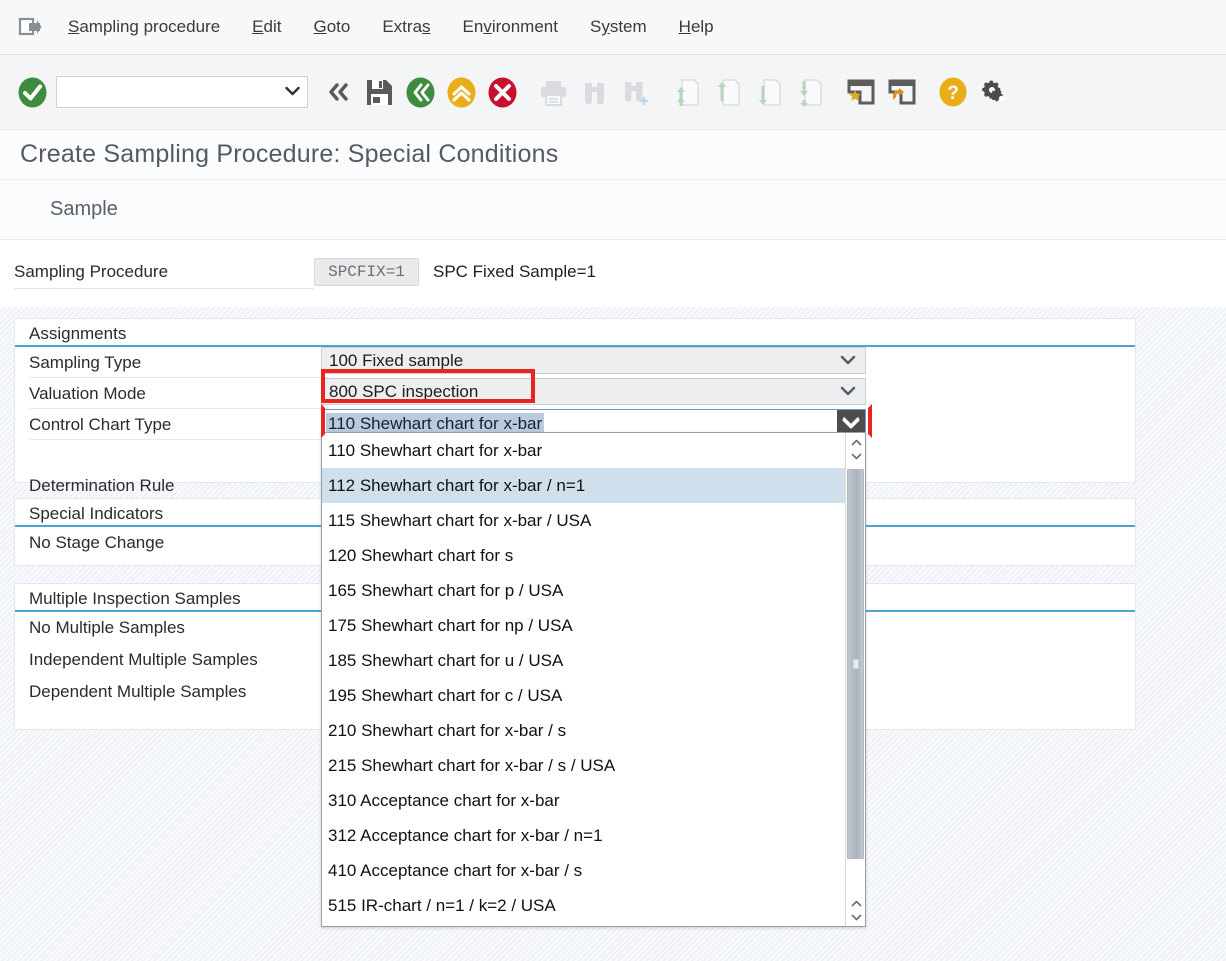  I want to click on exit-yellow-icon, so click(461, 92).